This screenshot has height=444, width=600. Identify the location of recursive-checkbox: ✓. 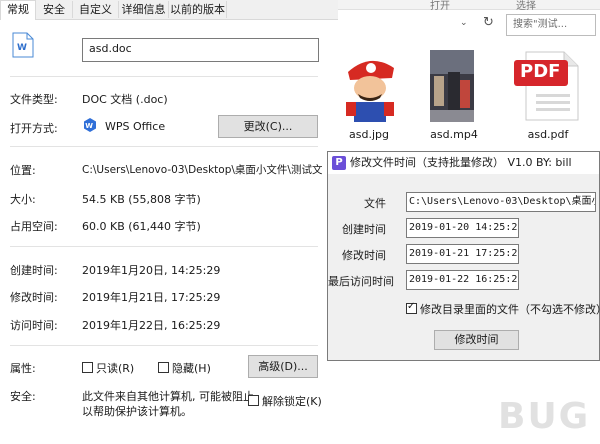
(411, 307).